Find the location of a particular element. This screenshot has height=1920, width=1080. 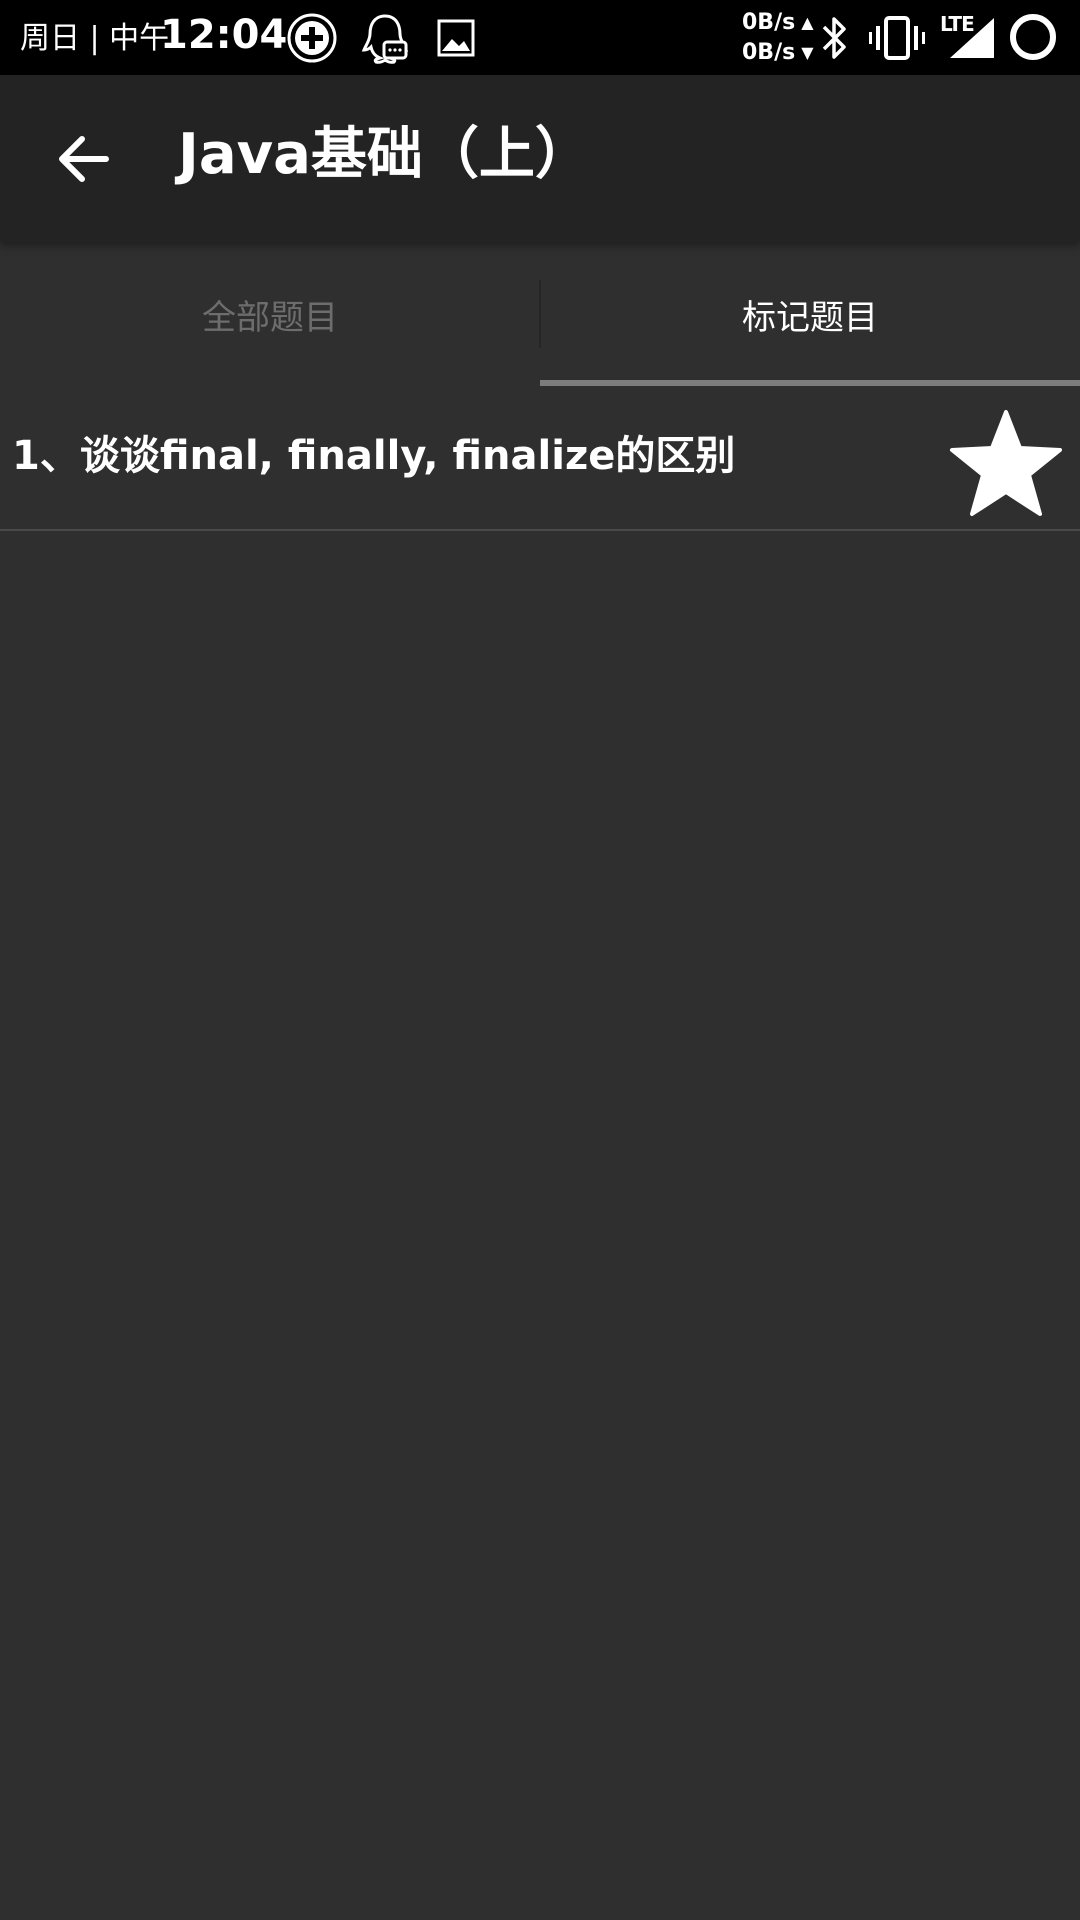

add-circle-icon is located at coordinates (312, 38).